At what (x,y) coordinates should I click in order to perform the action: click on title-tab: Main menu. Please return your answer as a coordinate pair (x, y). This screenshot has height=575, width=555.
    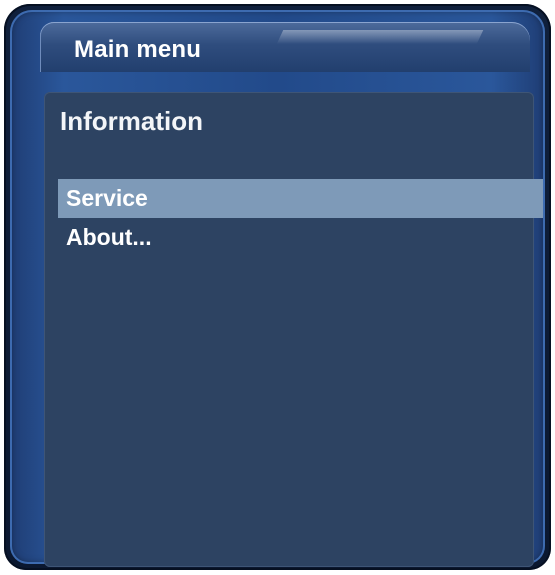
    Looking at the image, I should click on (285, 47).